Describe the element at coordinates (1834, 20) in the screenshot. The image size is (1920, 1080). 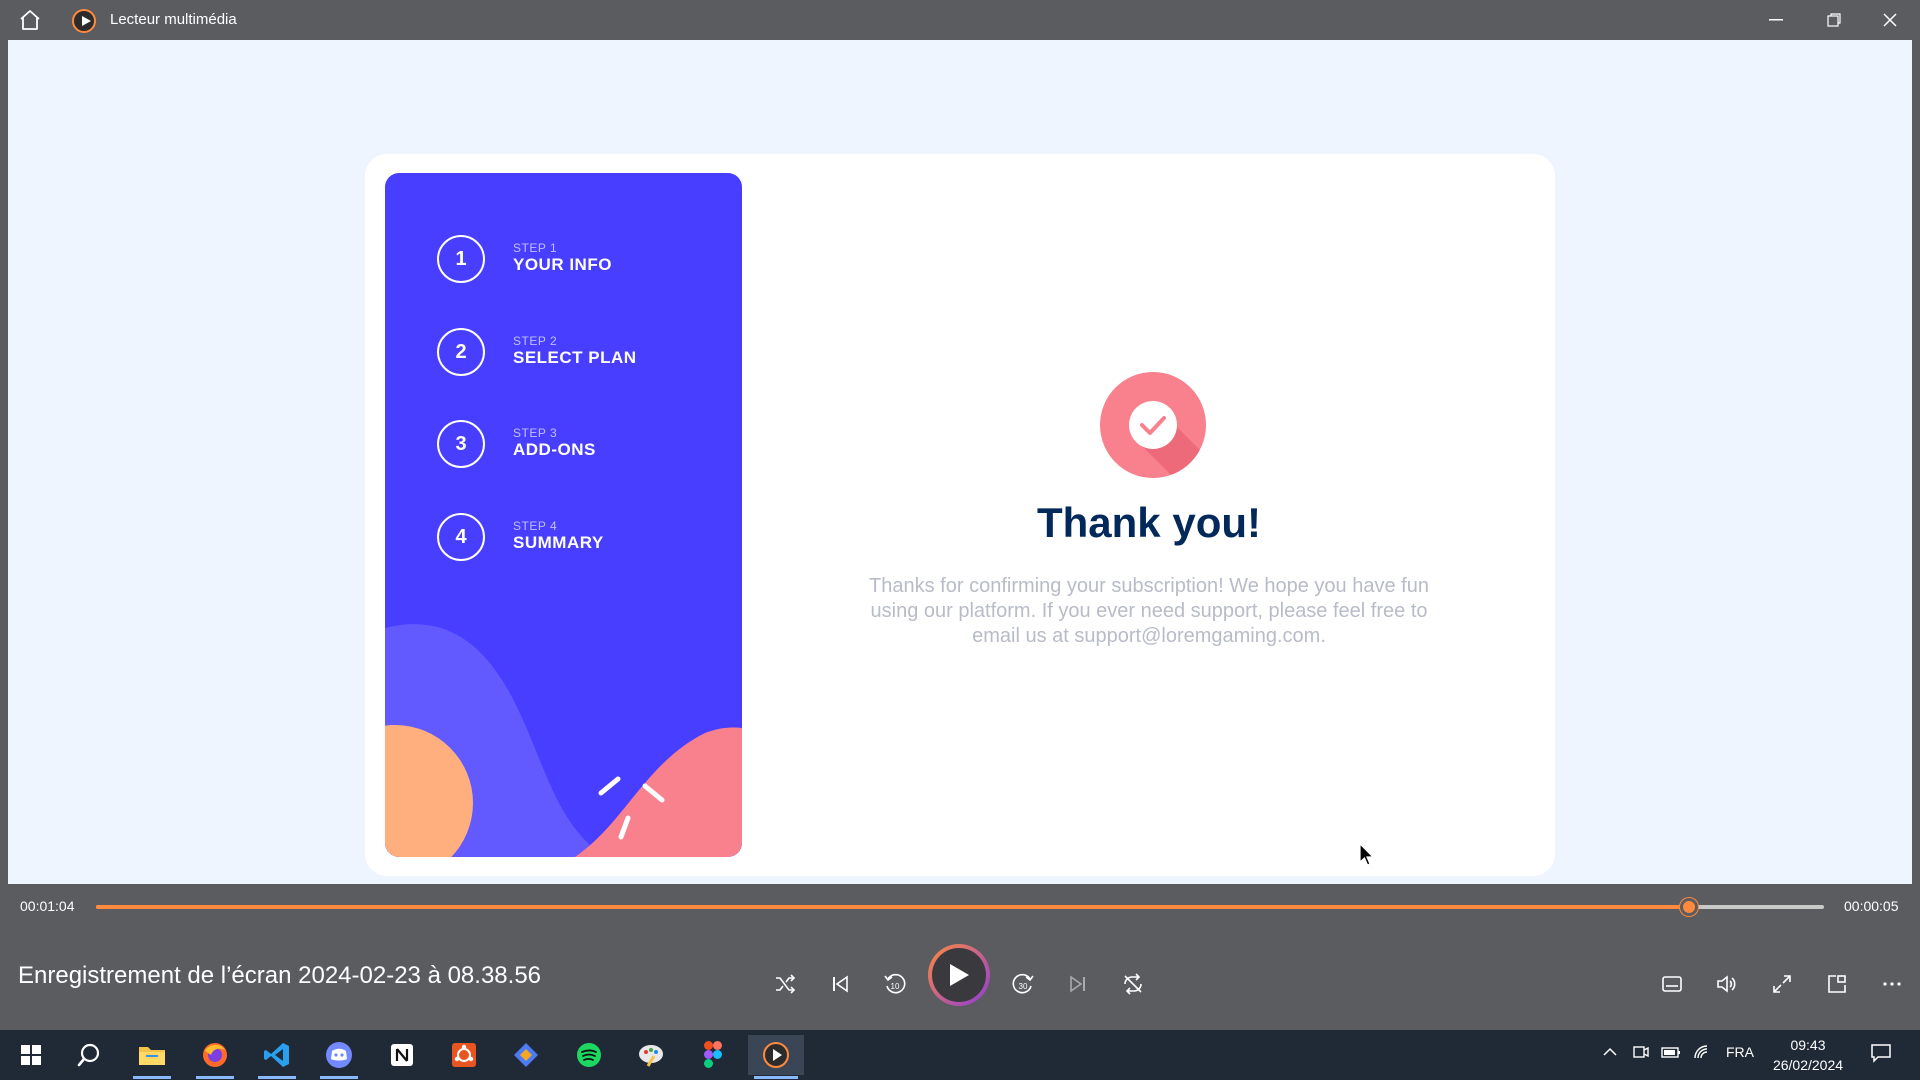
I see `restore-button` at that location.